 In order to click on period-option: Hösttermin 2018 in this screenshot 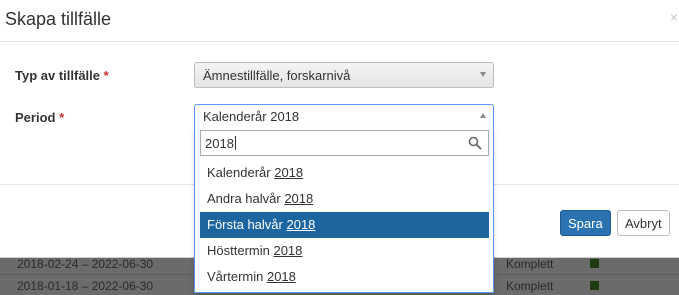, I will do `click(344, 251)`.